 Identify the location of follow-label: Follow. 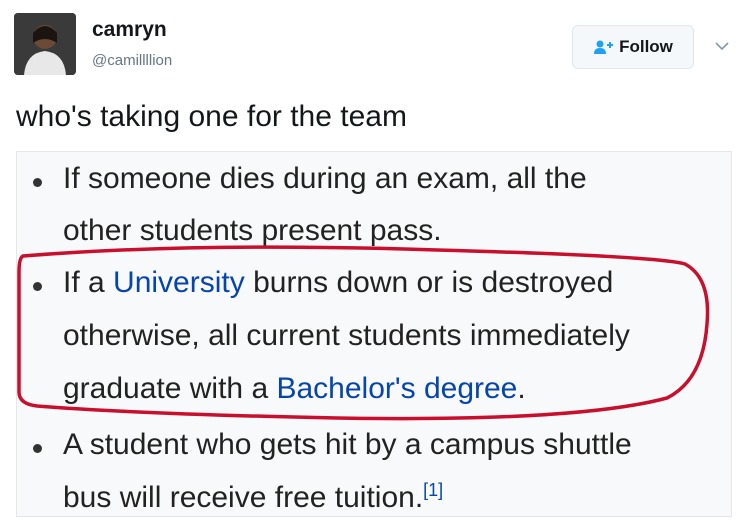
(646, 46).